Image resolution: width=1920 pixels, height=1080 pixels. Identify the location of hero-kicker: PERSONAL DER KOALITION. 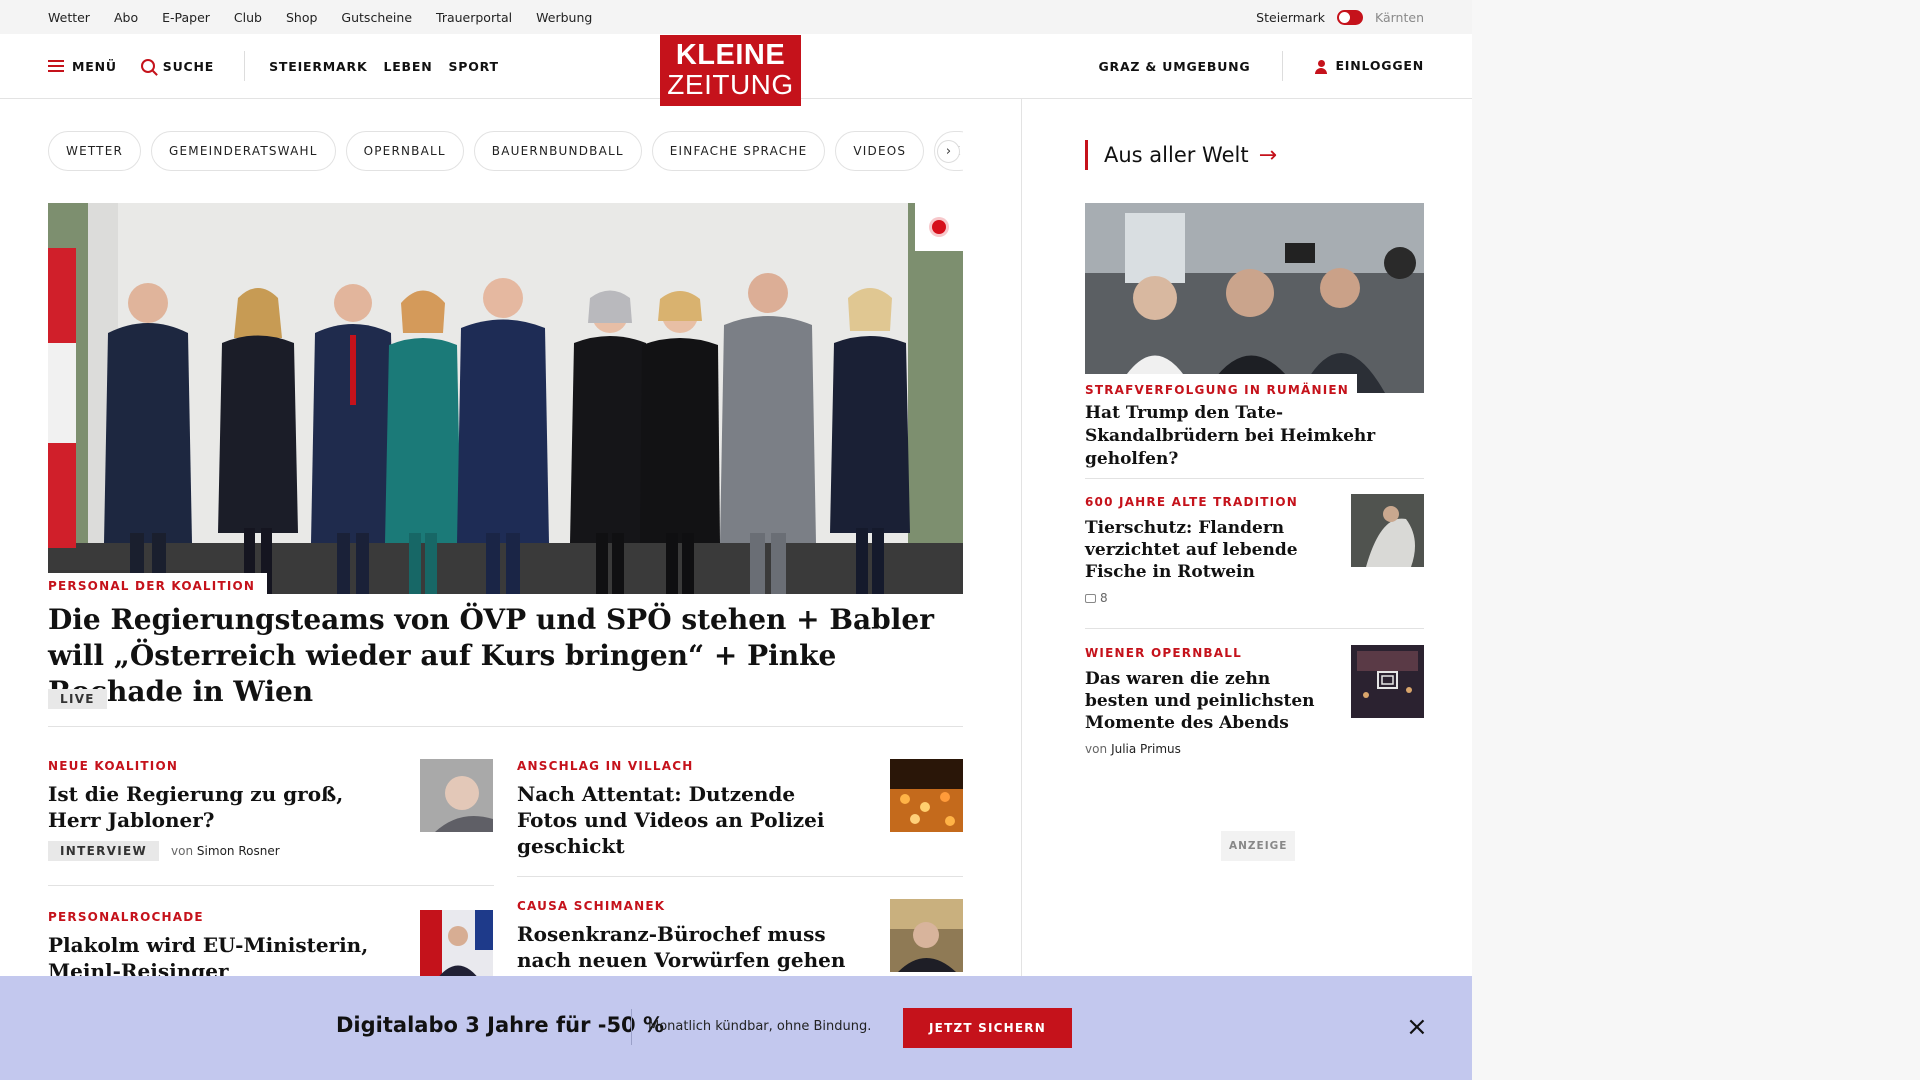
(158, 584).